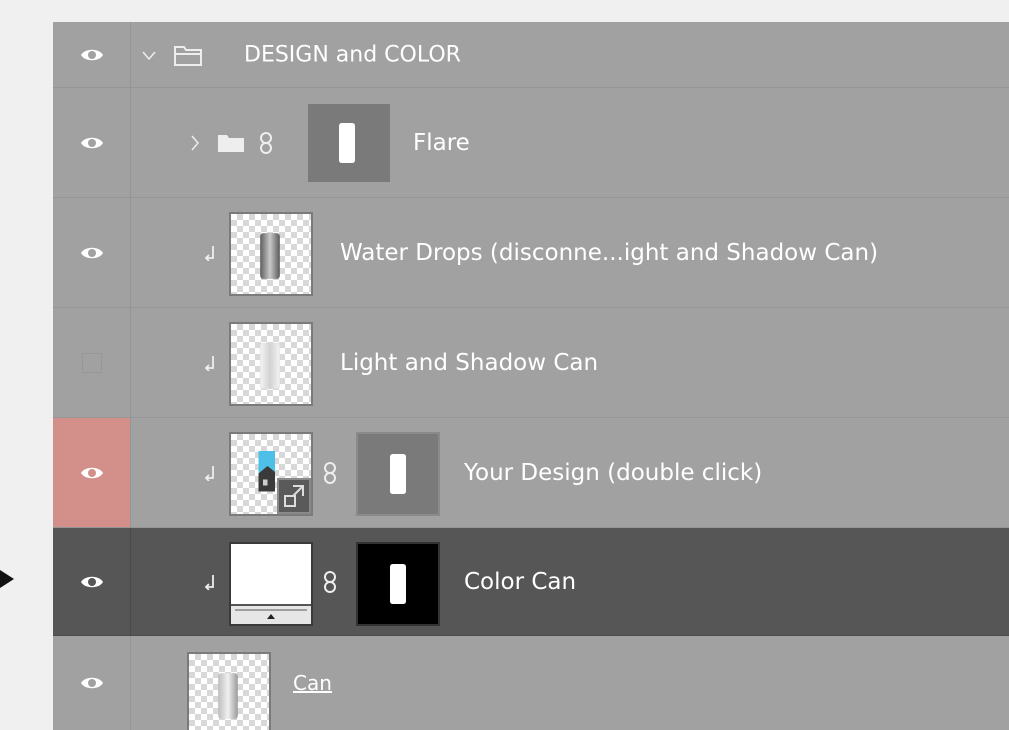  I want to click on smart-object-thumbnail, so click(271, 474).